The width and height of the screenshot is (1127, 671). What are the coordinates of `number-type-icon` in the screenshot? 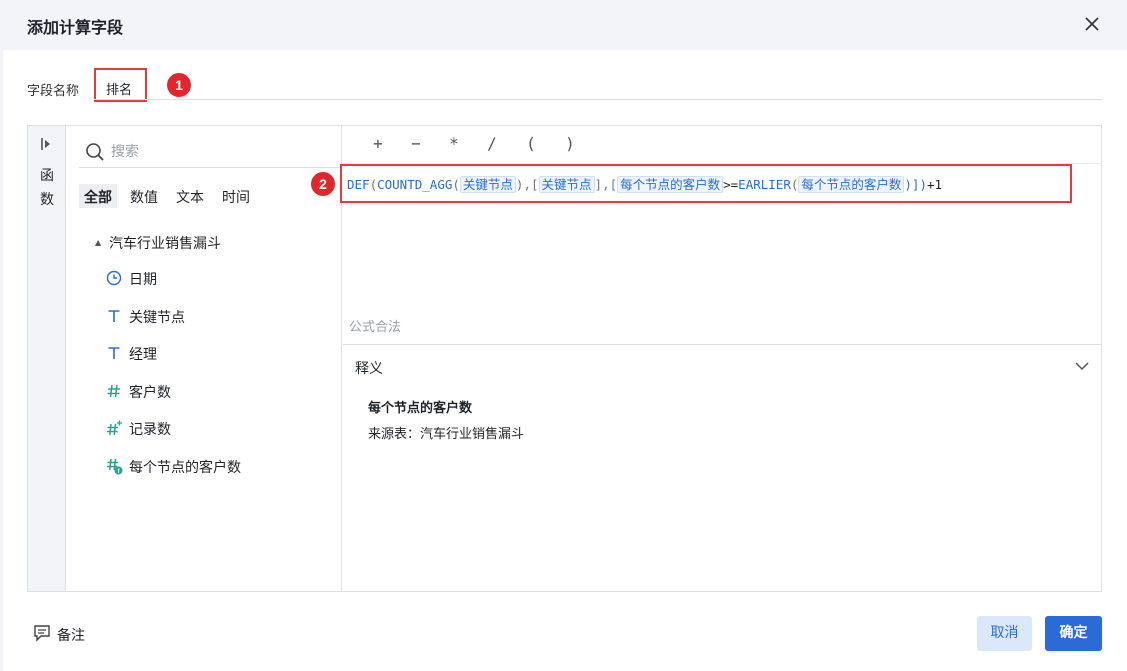 It's located at (113, 391).